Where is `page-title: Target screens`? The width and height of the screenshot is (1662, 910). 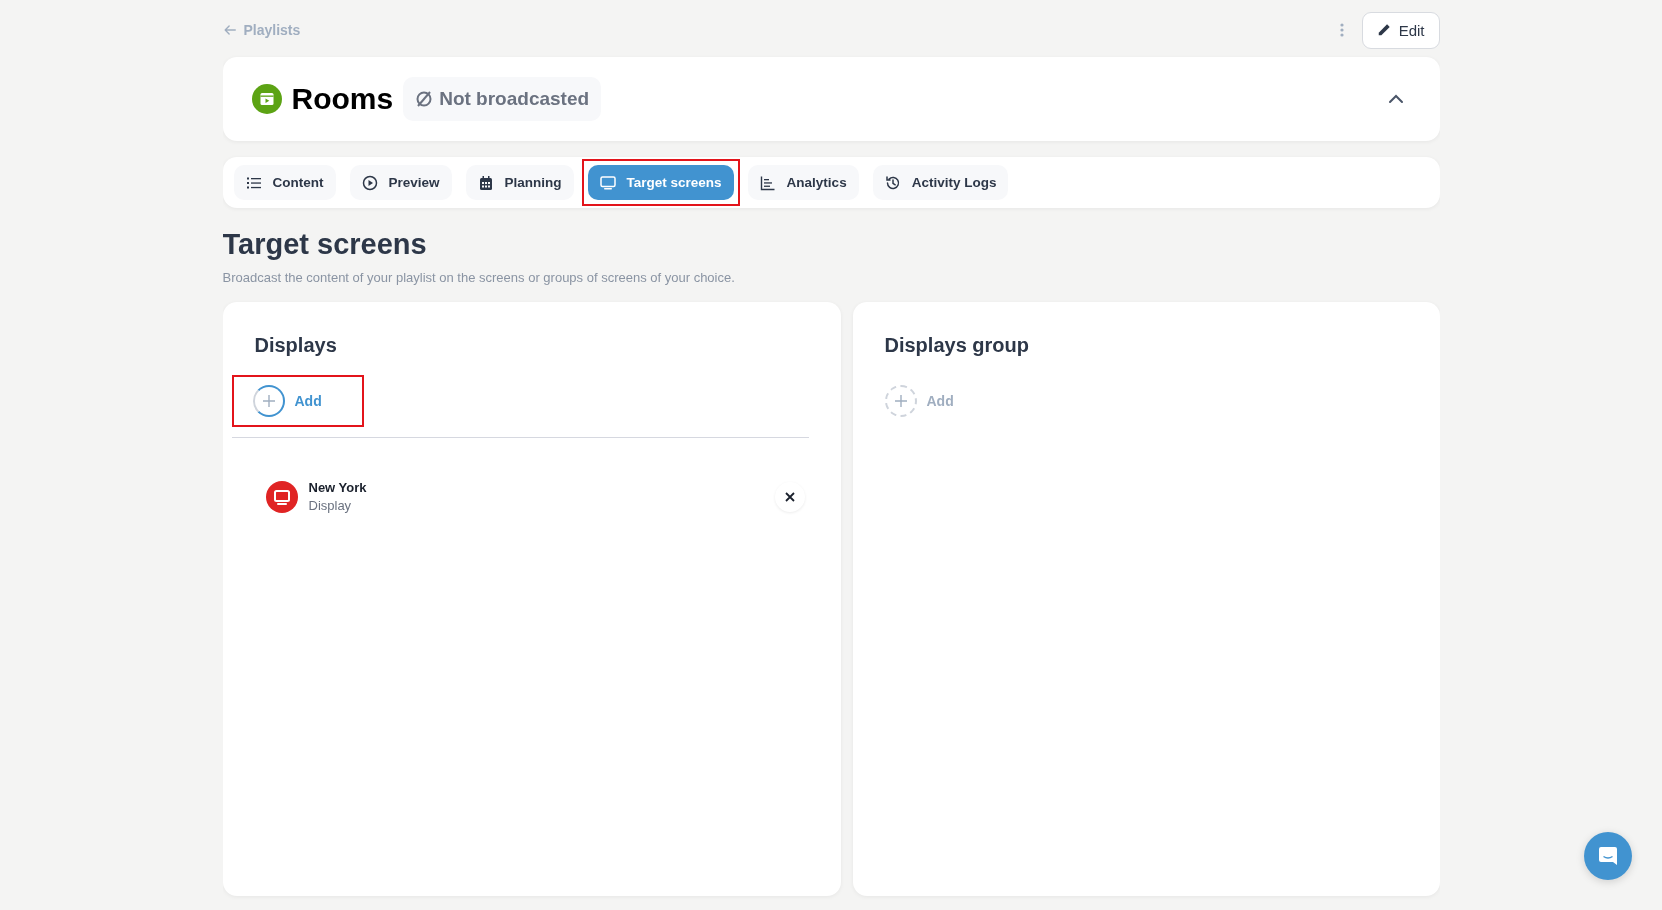
page-title: Target screens is located at coordinates (325, 244).